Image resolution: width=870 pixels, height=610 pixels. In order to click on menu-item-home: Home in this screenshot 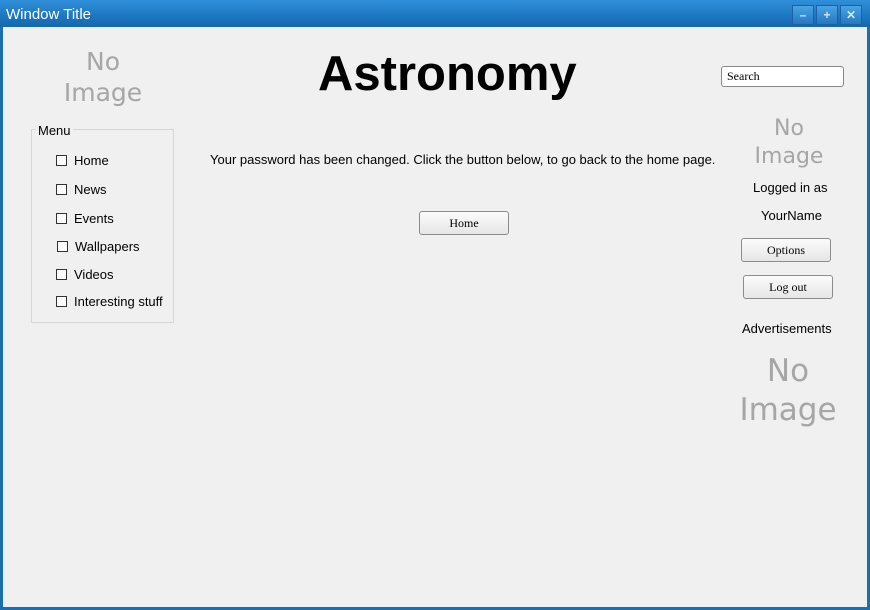, I will do `click(82, 160)`.